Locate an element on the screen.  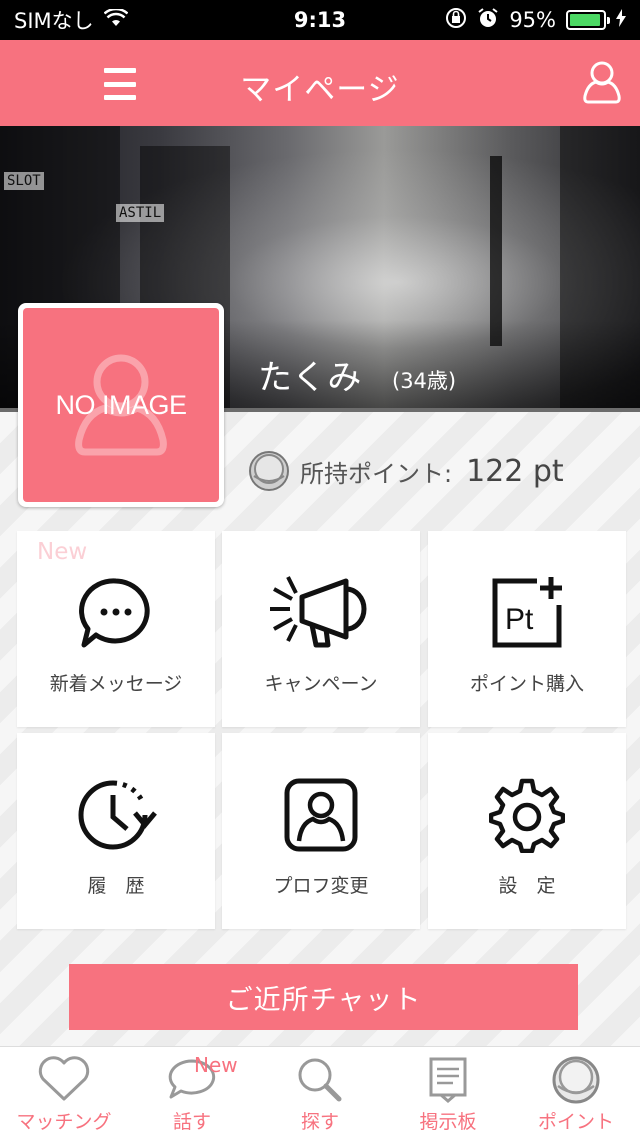
tab-label: 掲示板 is located at coordinates (448, 1122).